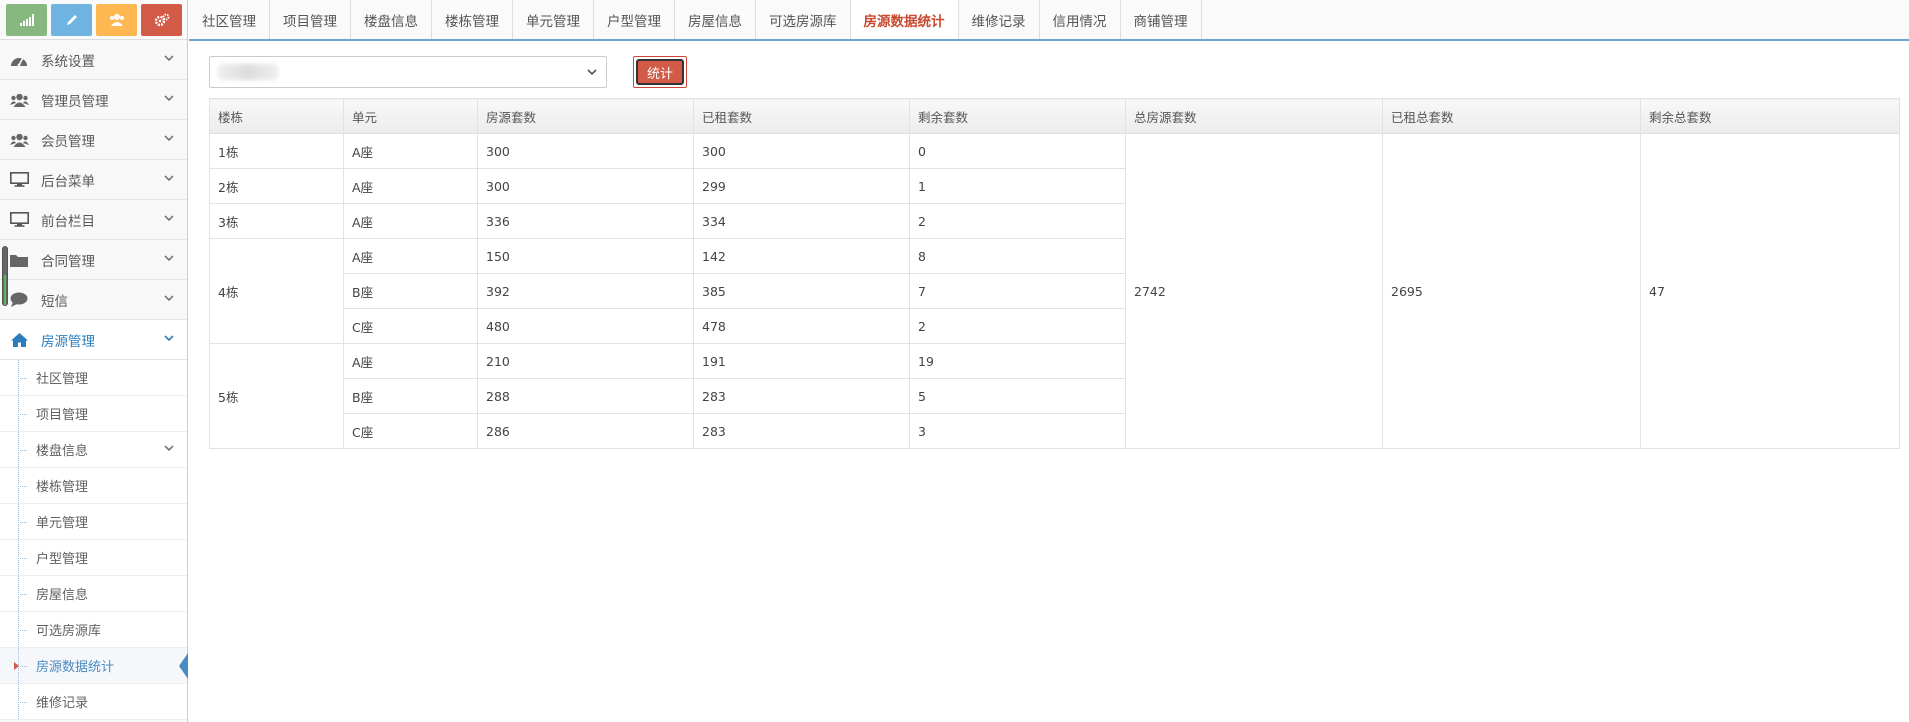  I want to click on column-header-4: 剩余套数, so click(1017, 116).